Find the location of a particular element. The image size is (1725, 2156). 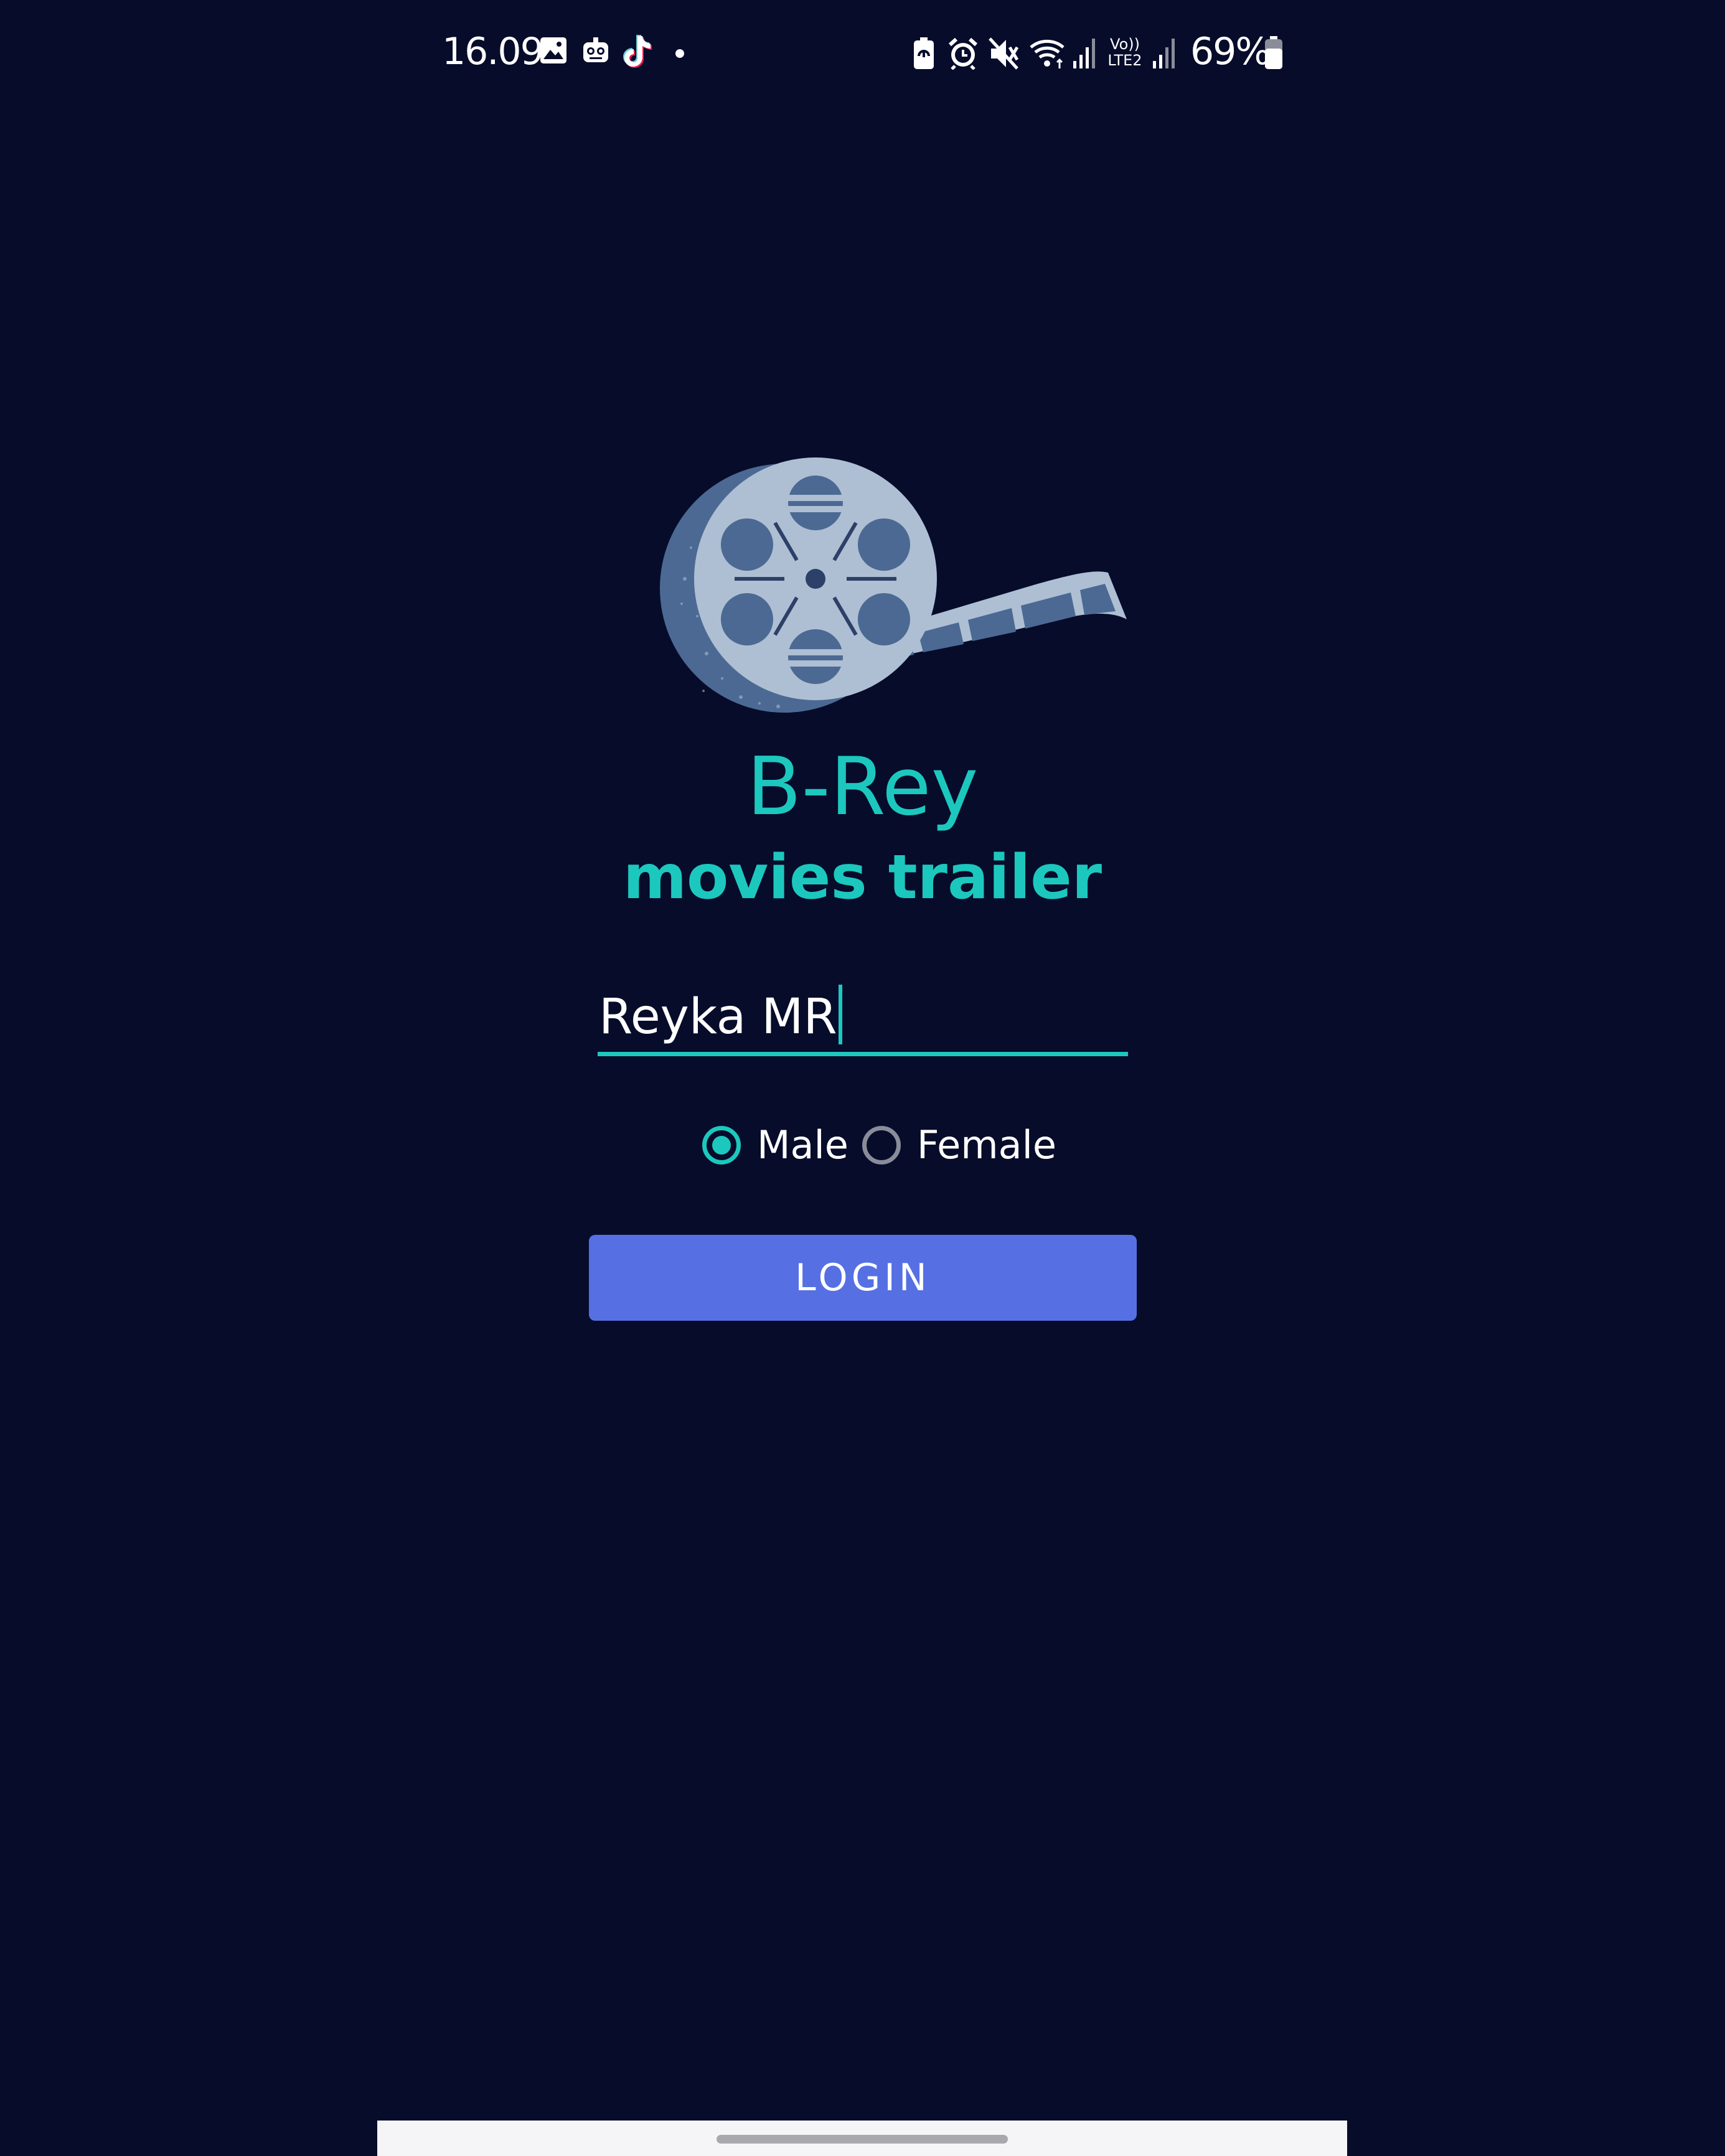

bot-icon is located at coordinates (595, 50).